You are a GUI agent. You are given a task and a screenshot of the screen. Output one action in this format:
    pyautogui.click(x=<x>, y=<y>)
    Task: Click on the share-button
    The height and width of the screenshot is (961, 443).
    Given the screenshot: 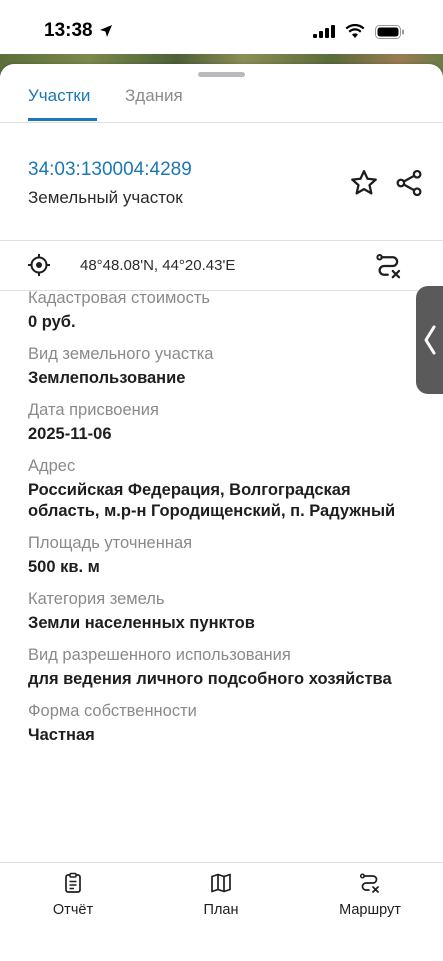 What is the action you would take?
    pyautogui.click(x=409, y=183)
    